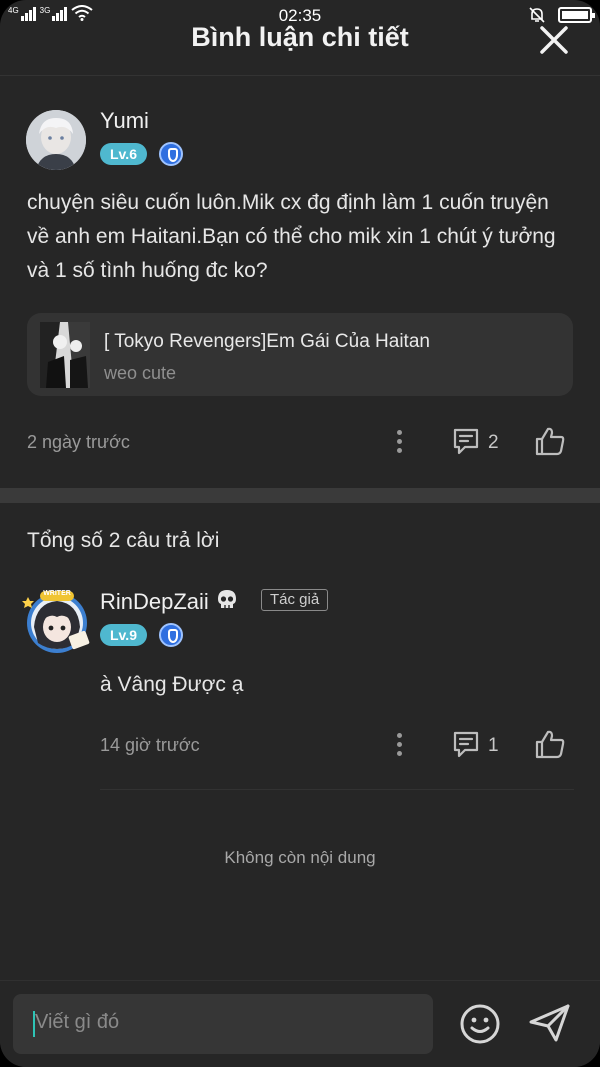 Image resolution: width=600 pixels, height=1067 pixels. Describe the element at coordinates (300, 495) in the screenshot. I see `section-divider` at that location.